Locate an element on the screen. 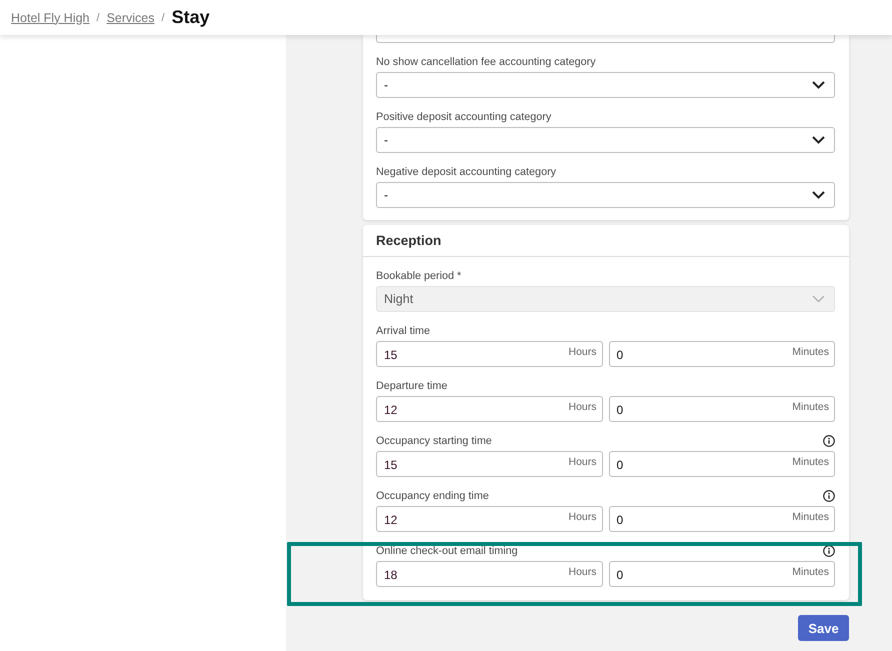  save-button: Save is located at coordinates (823, 628).